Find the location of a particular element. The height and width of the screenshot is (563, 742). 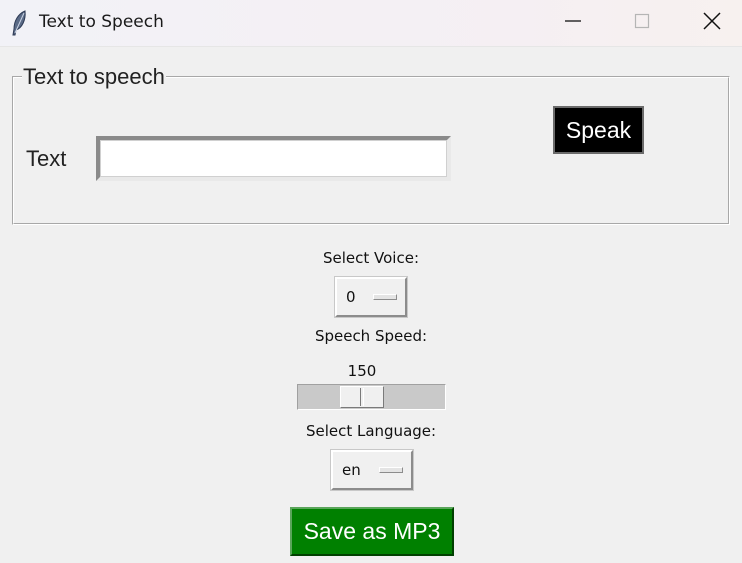

save-mp3-button: Save as MP3 is located at coordinates (372, 531).